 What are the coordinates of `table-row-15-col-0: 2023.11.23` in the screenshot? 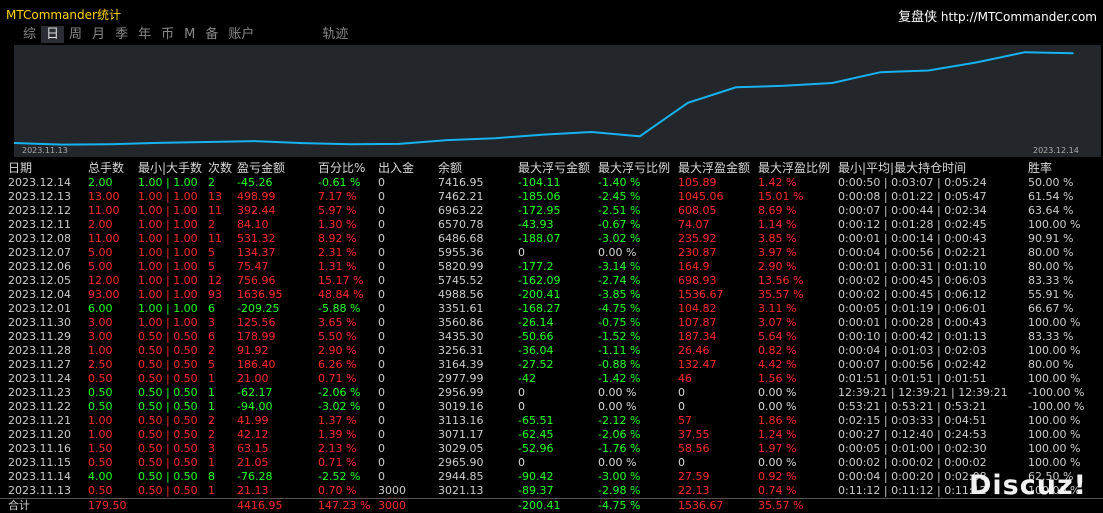 It's located at (39, 392).